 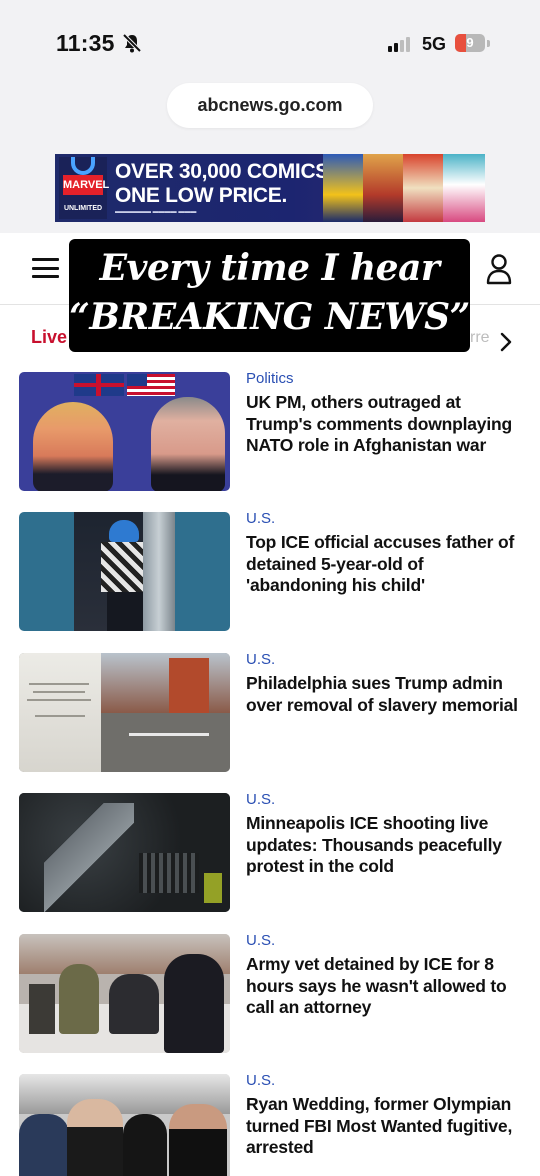 I want to click on battery-icon: 9, so click(x=470, y=43).